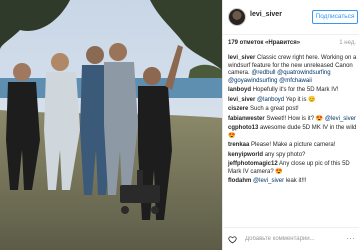 The height and width of the screenshot is (250, 359). What do you see at coordinates (300, 99) in the screenshot?
I see `comment-text: Yep it is 😊` at bounding box center [300, 99].